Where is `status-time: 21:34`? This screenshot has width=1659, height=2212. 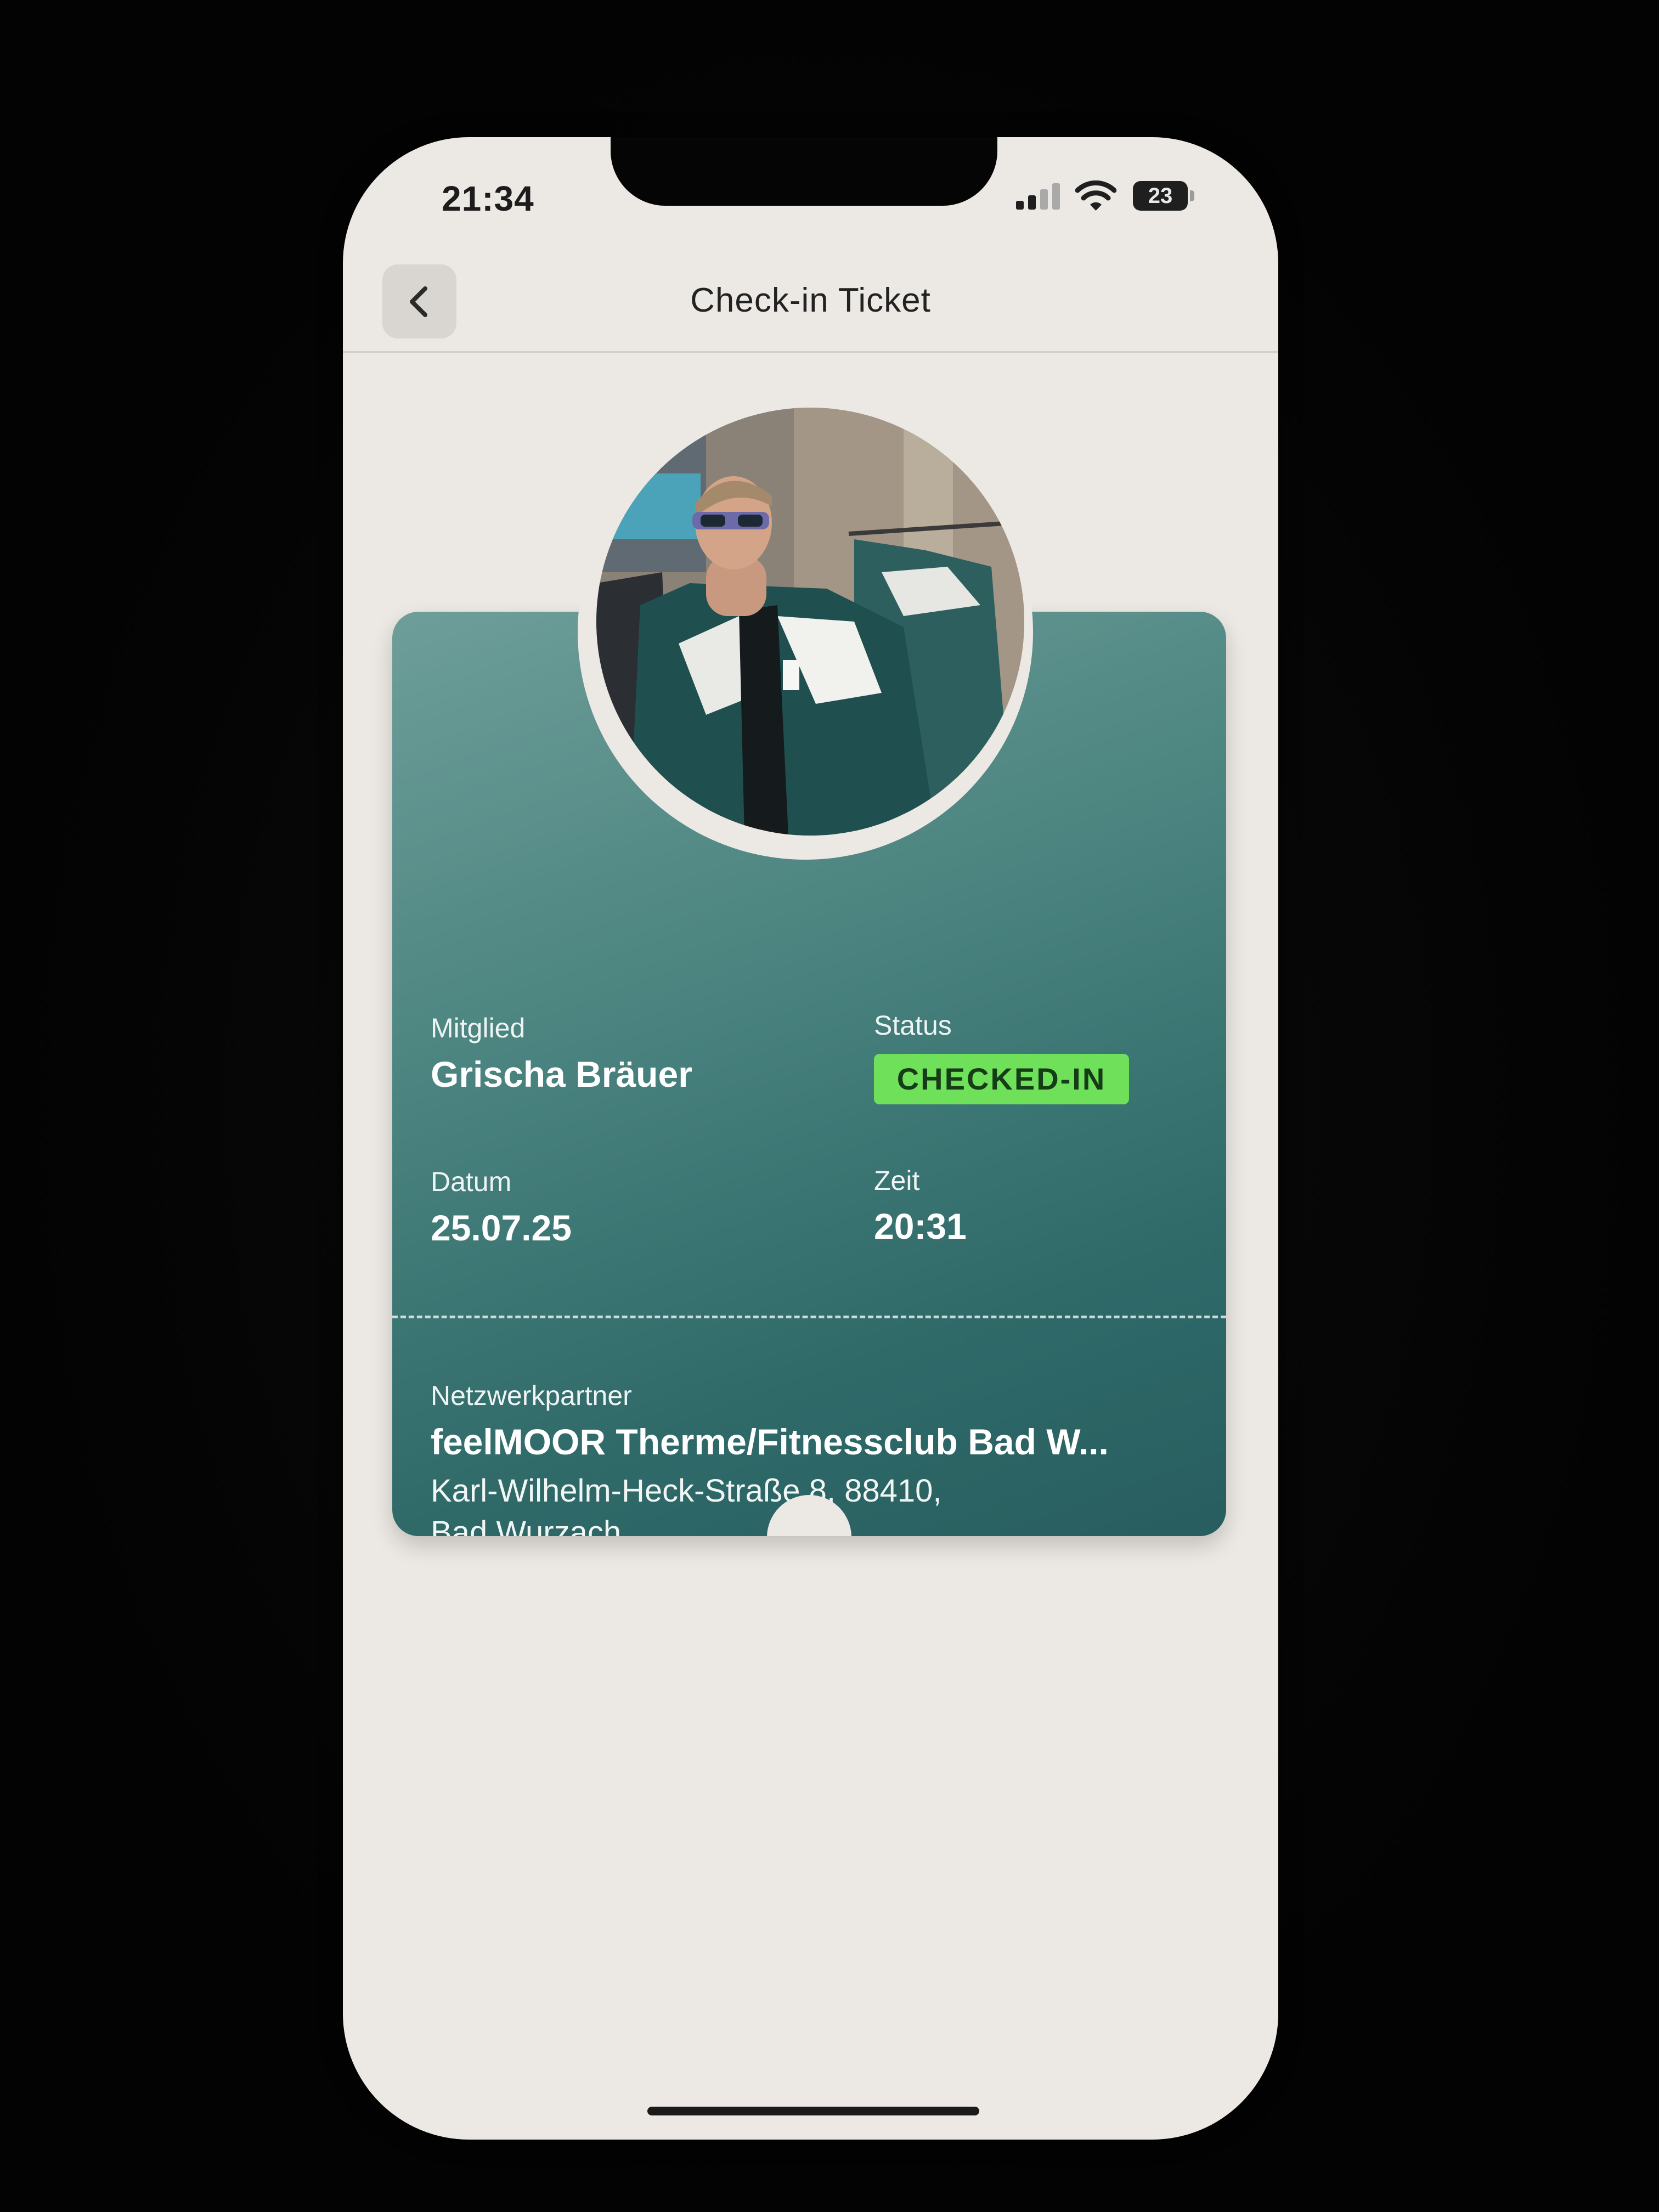
status-time: 21:34 is located at coordinates (488, 198).